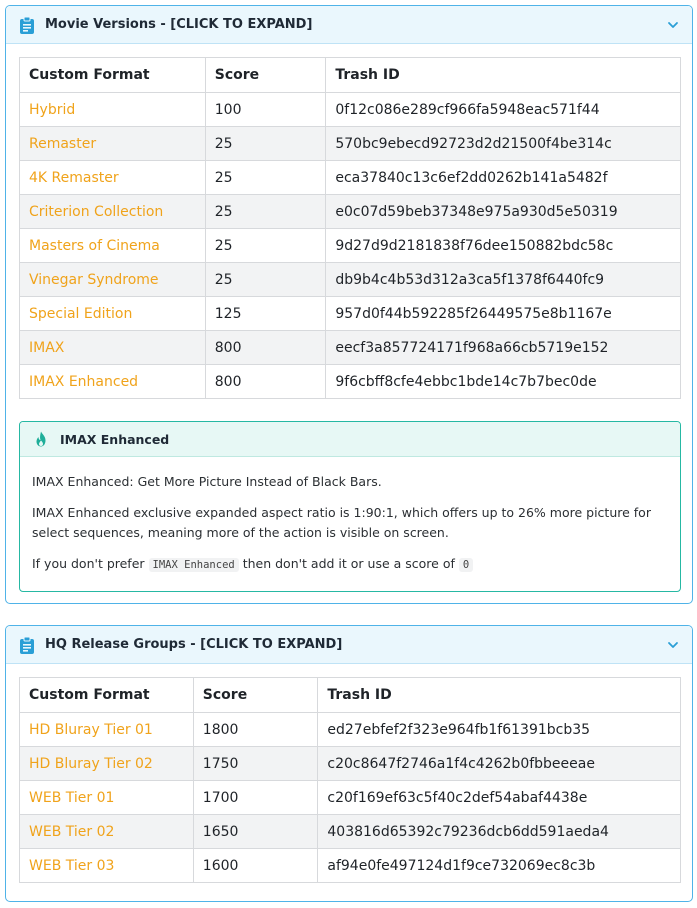 The height and width of the screenshot is (908, 697). What do you see at coordinates (503, 313) in the screenshot?
I see `trash-id-cell: 957d0f44b592285f26449575e8b1167e` at bounding box center [503, 313].